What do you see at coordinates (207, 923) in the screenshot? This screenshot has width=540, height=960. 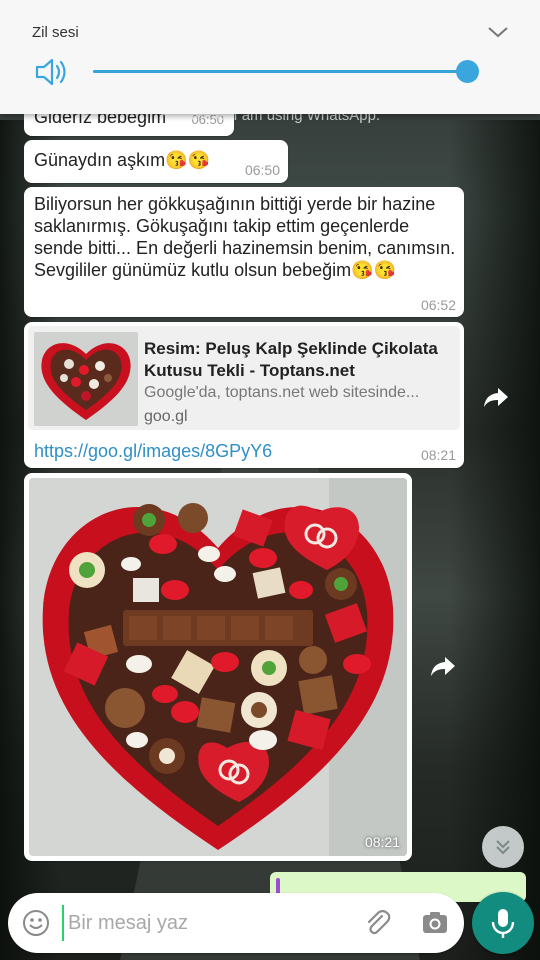 I see `message-input` at bounding box center [207, 923].